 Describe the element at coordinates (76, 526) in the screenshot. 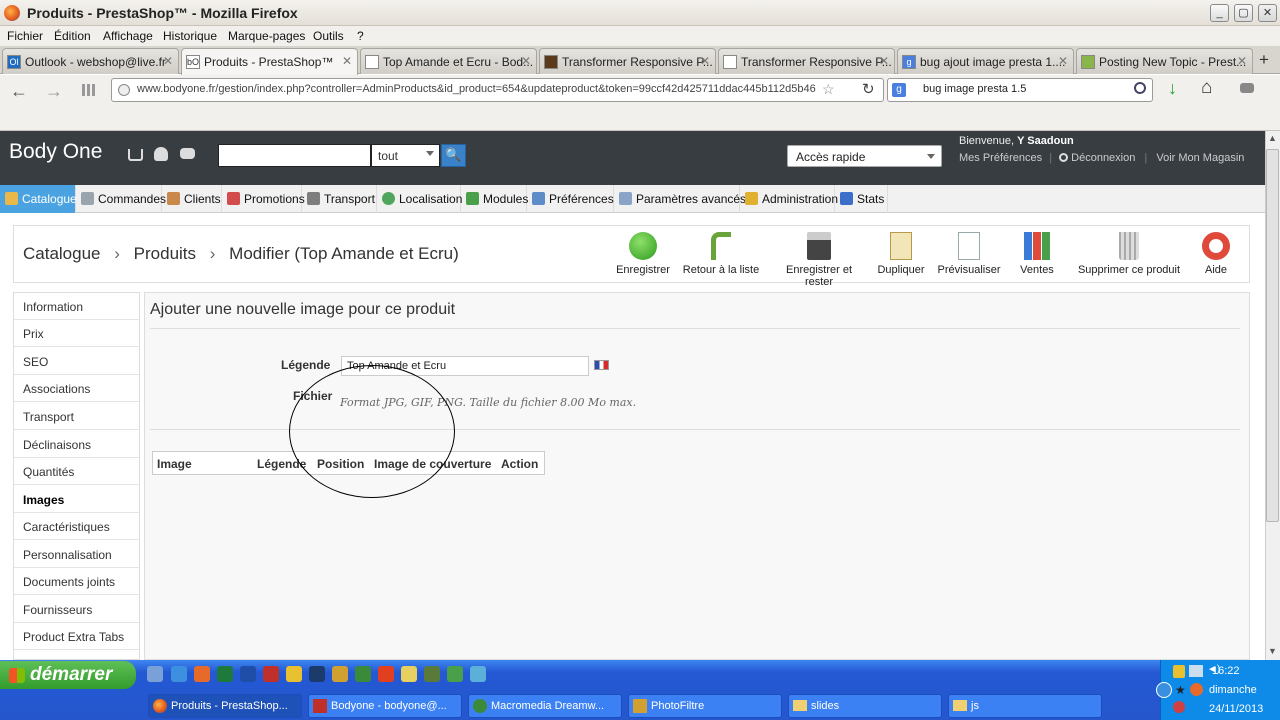

I see `nav-caracteristiques: Caractéristiques` at that location.